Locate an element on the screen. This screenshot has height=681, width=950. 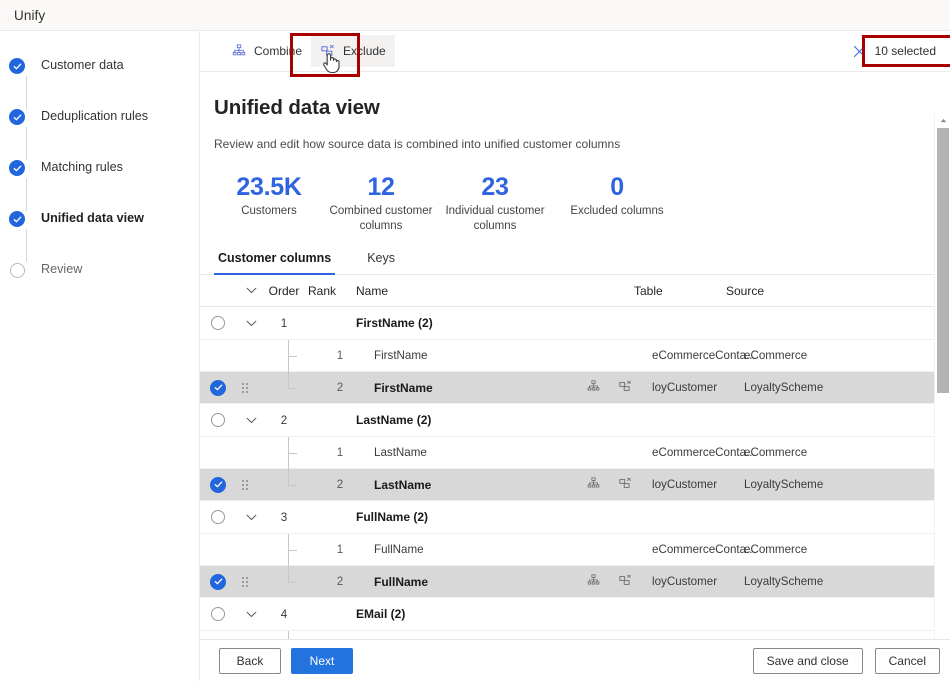
table-row-group: 3 FullName (2) is located at coordinates (567, 517).